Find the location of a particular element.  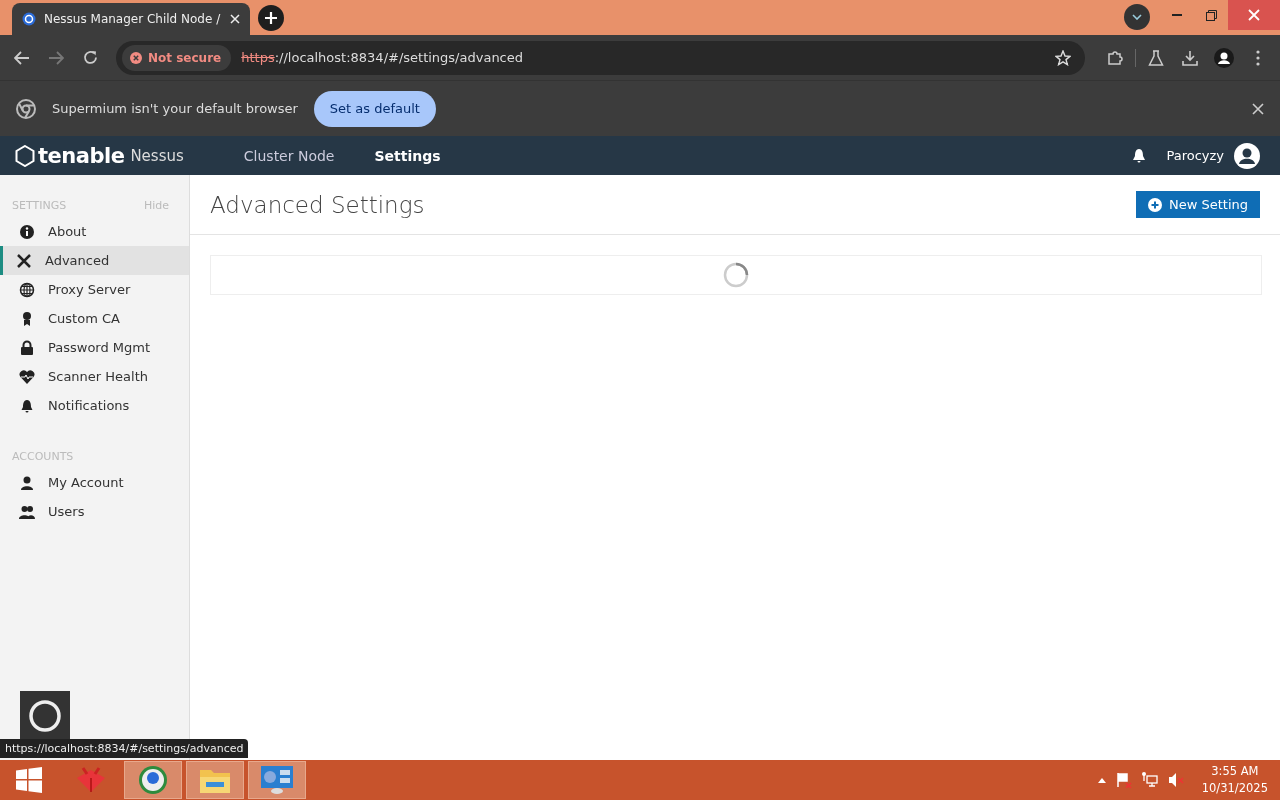

sidebar-item: My Account is located at coordinates (94, 482).